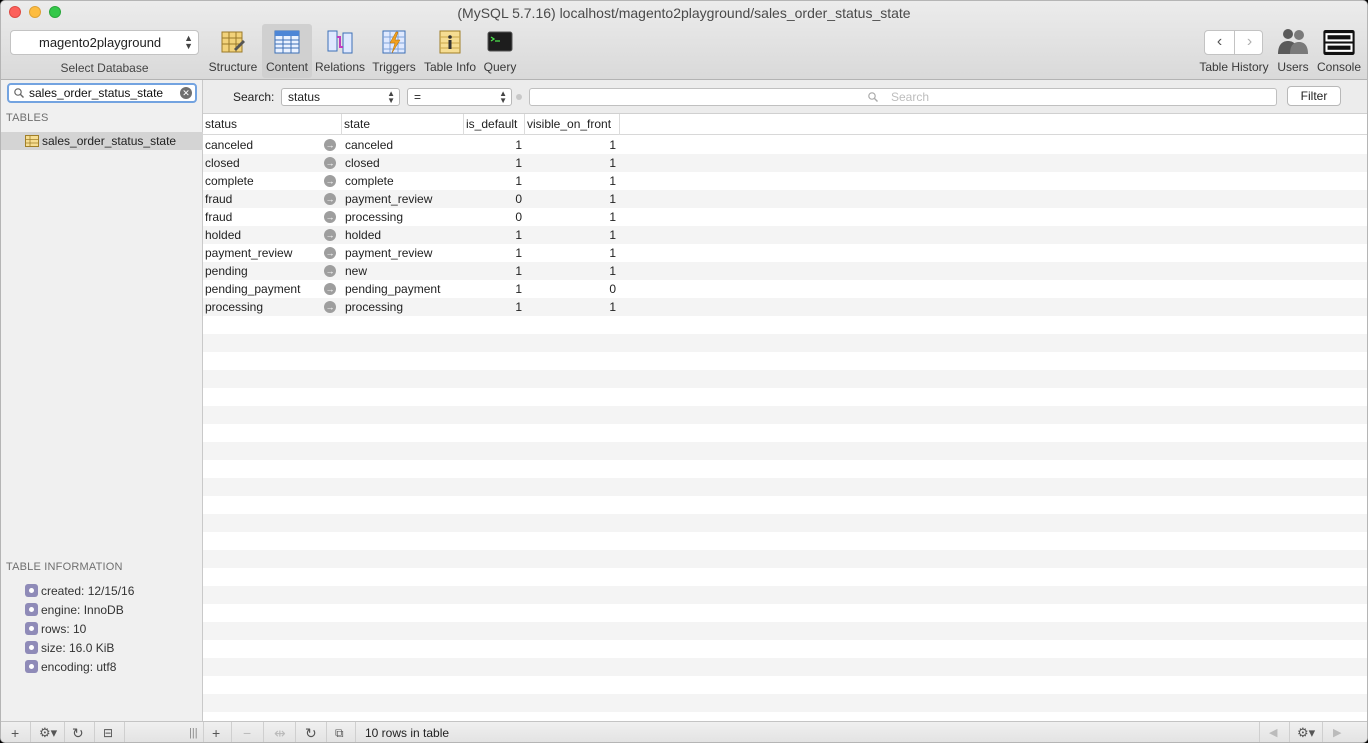  Describe the element at coordinates (1337, 733) in the screenshot. I see `next-page-icon: ▶` at that location.